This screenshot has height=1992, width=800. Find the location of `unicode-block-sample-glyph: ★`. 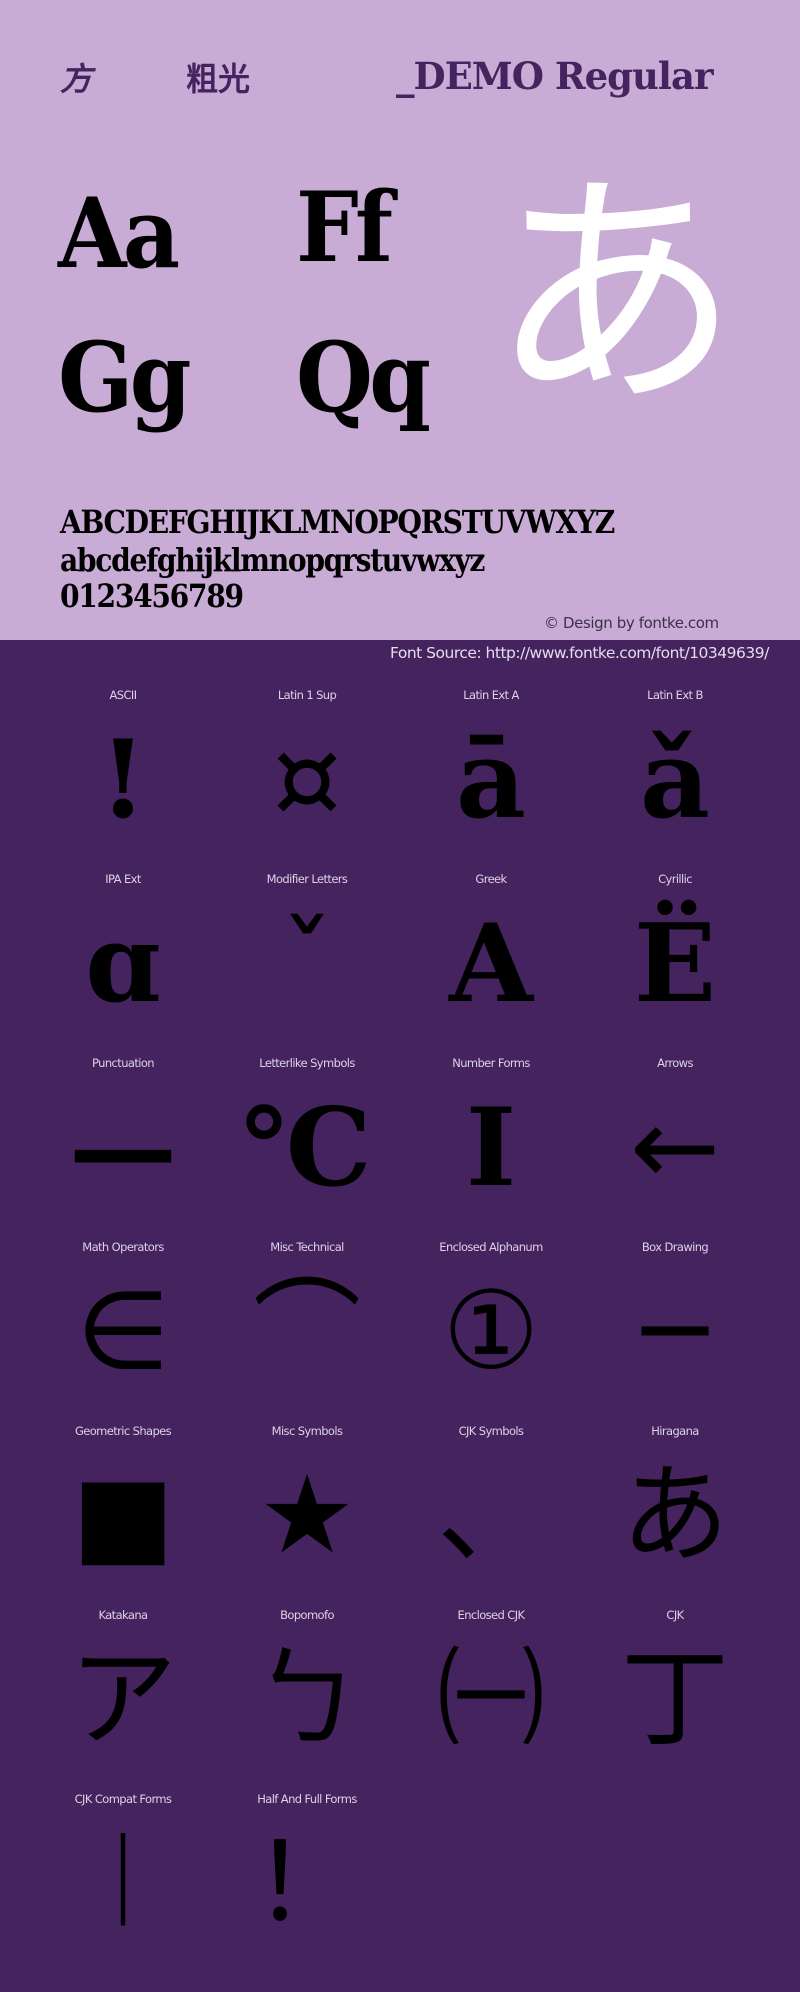

unicode-block-sample-glyph: ★ is located at coordinates (307, 1515).